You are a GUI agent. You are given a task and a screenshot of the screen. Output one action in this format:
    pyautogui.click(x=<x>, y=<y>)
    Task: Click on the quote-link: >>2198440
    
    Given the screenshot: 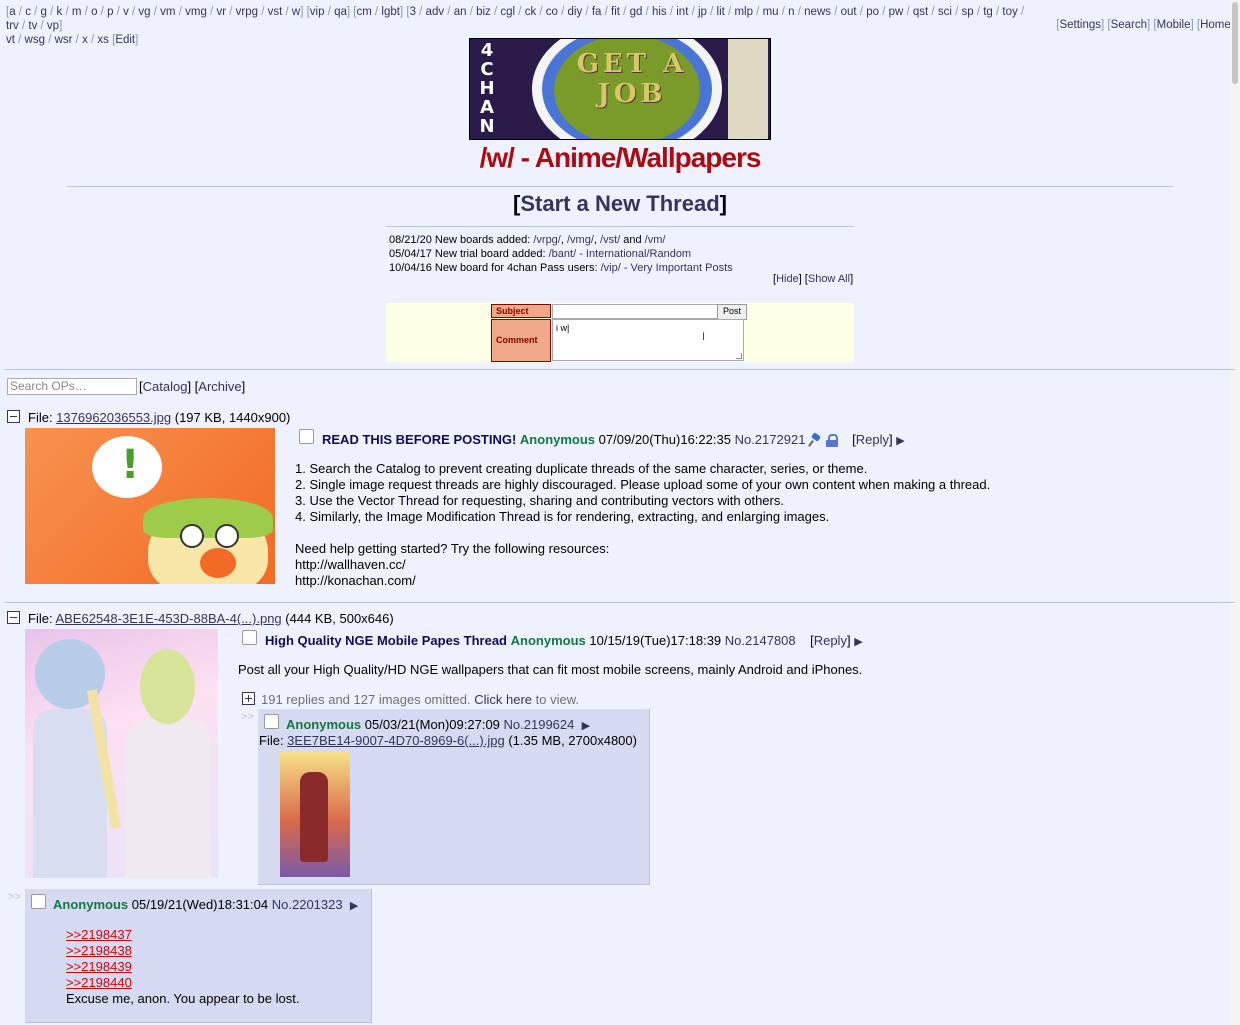 What is the action you would take?
    pyautogui.click(x=182, y=983)
    